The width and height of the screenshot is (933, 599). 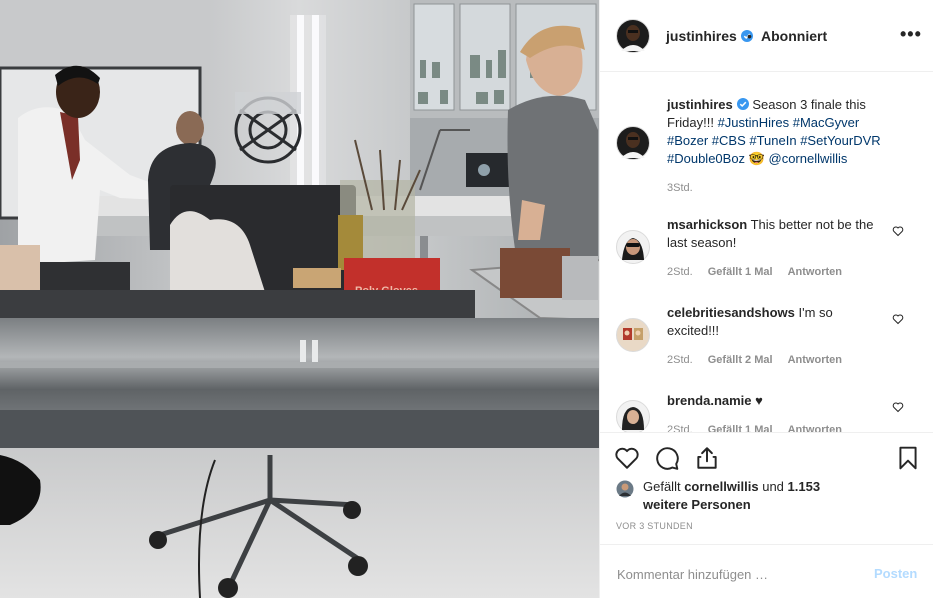 I want to click on liker-username: cornellwillis, so click(x=721, y=486).